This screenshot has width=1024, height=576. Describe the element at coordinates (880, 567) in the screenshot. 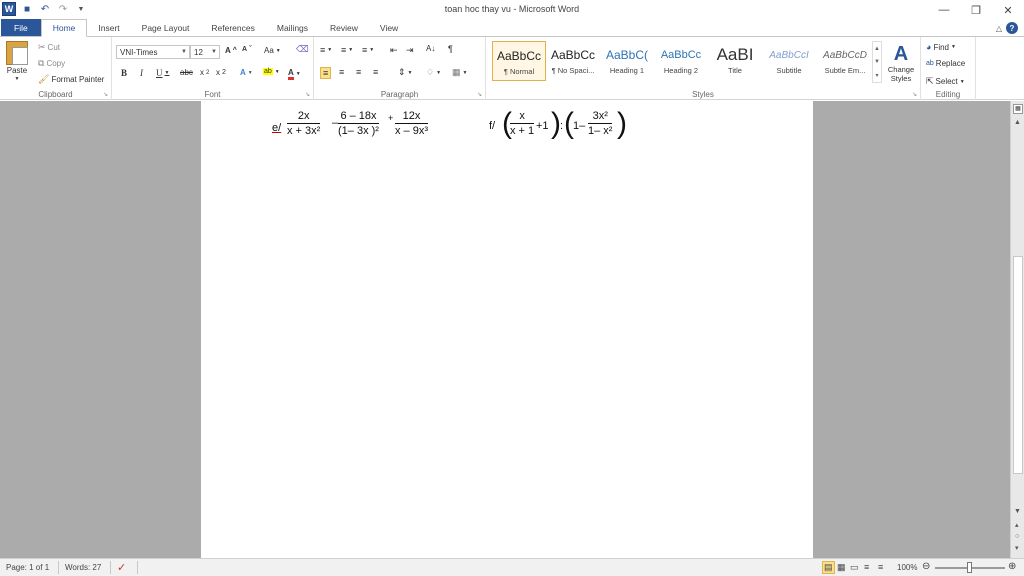

I see `draft-view-icon: ≡` at that location.